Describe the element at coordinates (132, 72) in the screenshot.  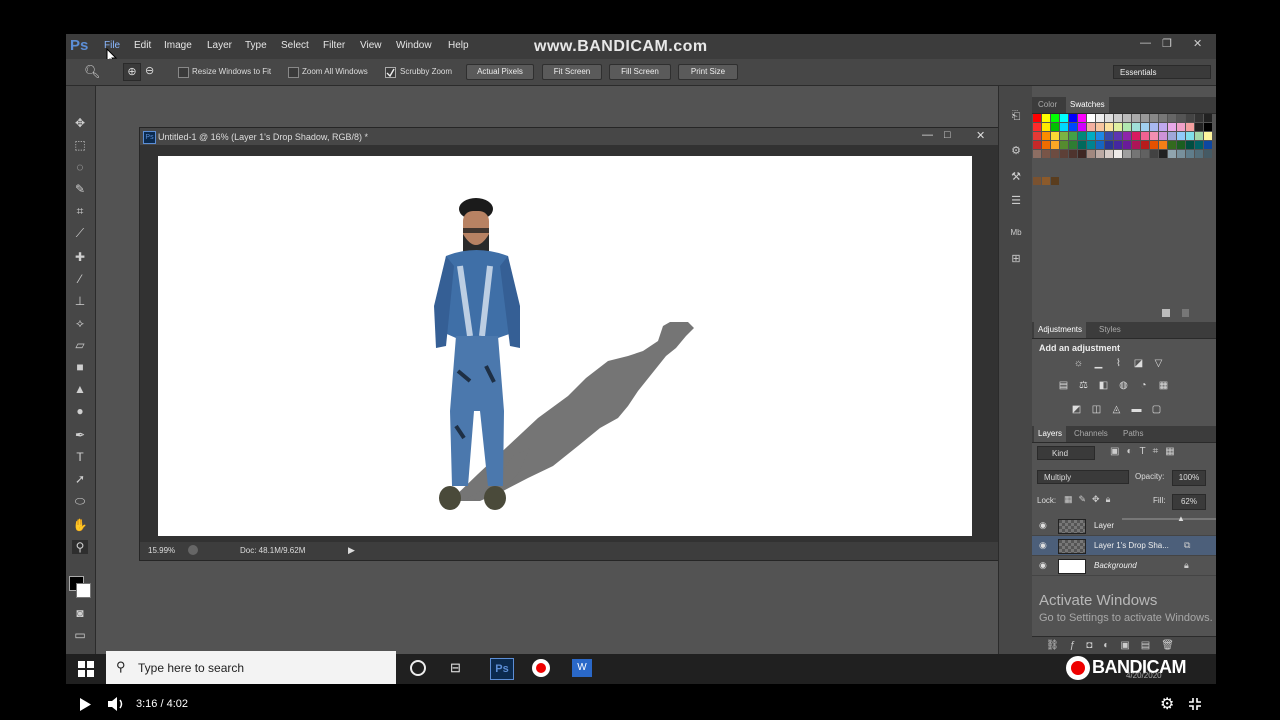
I see `zoom-in-icon: ⊕` at that location.